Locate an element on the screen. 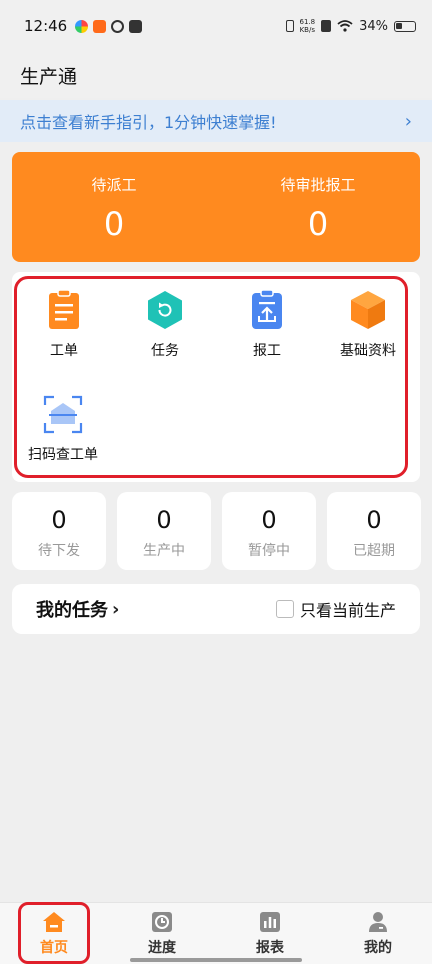 The height and width of the screenshot is (964, 432). status-time: 12:46 is located at coordinates (46, 26).